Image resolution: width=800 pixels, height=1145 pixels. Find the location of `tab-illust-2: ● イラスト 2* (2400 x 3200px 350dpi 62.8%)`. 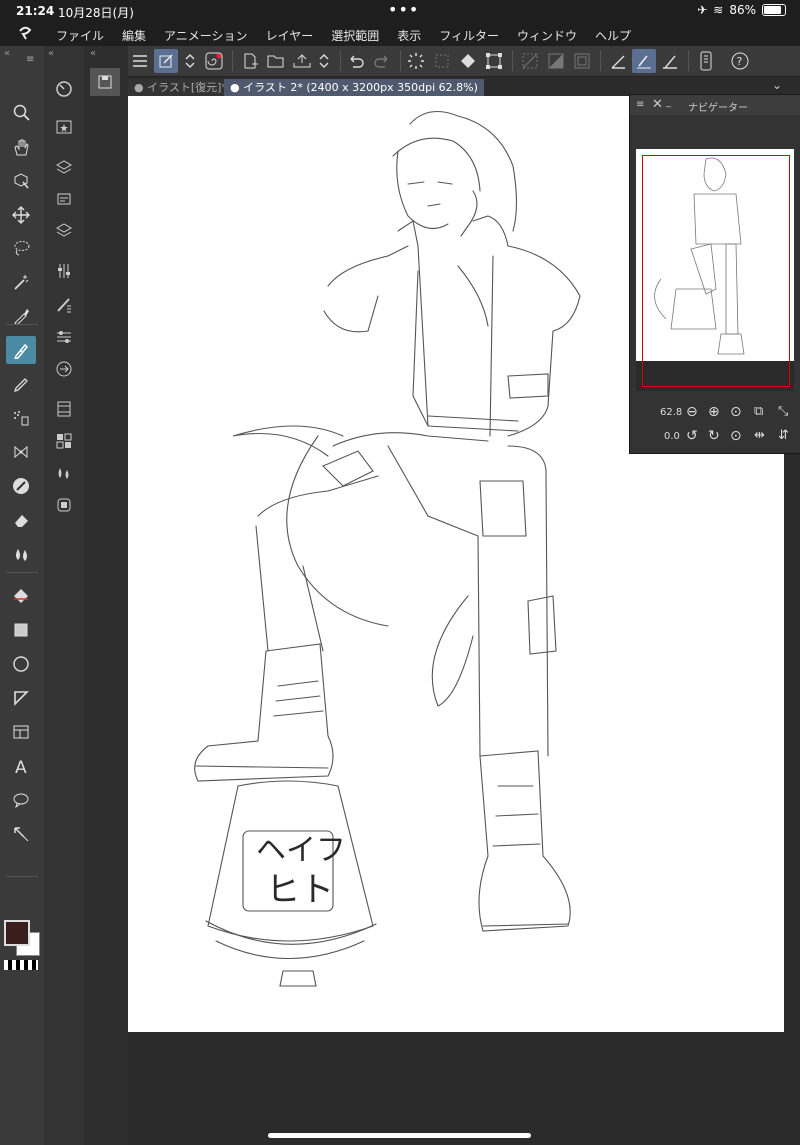

tab-illust-2: ● イラスト 2* (2400 x 3200px 350dpi 62.8%) is located at coordinates (354, 87).